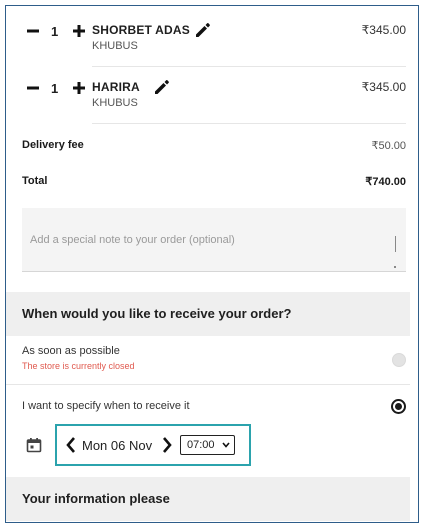 This screenshot has height=529, width=425. I want to click on chevron-right-icon, so click(167, 445).